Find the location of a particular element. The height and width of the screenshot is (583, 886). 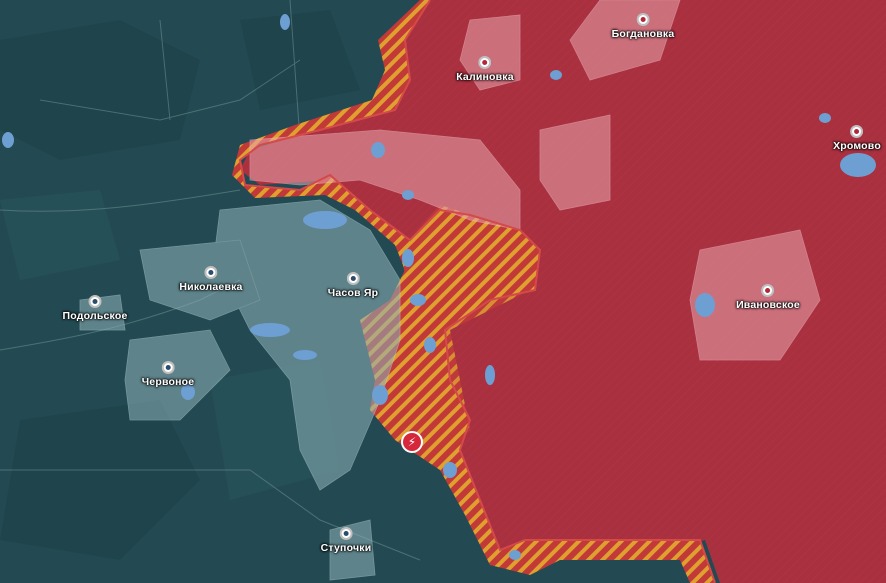

place-label: Ивановское is located at coordinates (768, 305).